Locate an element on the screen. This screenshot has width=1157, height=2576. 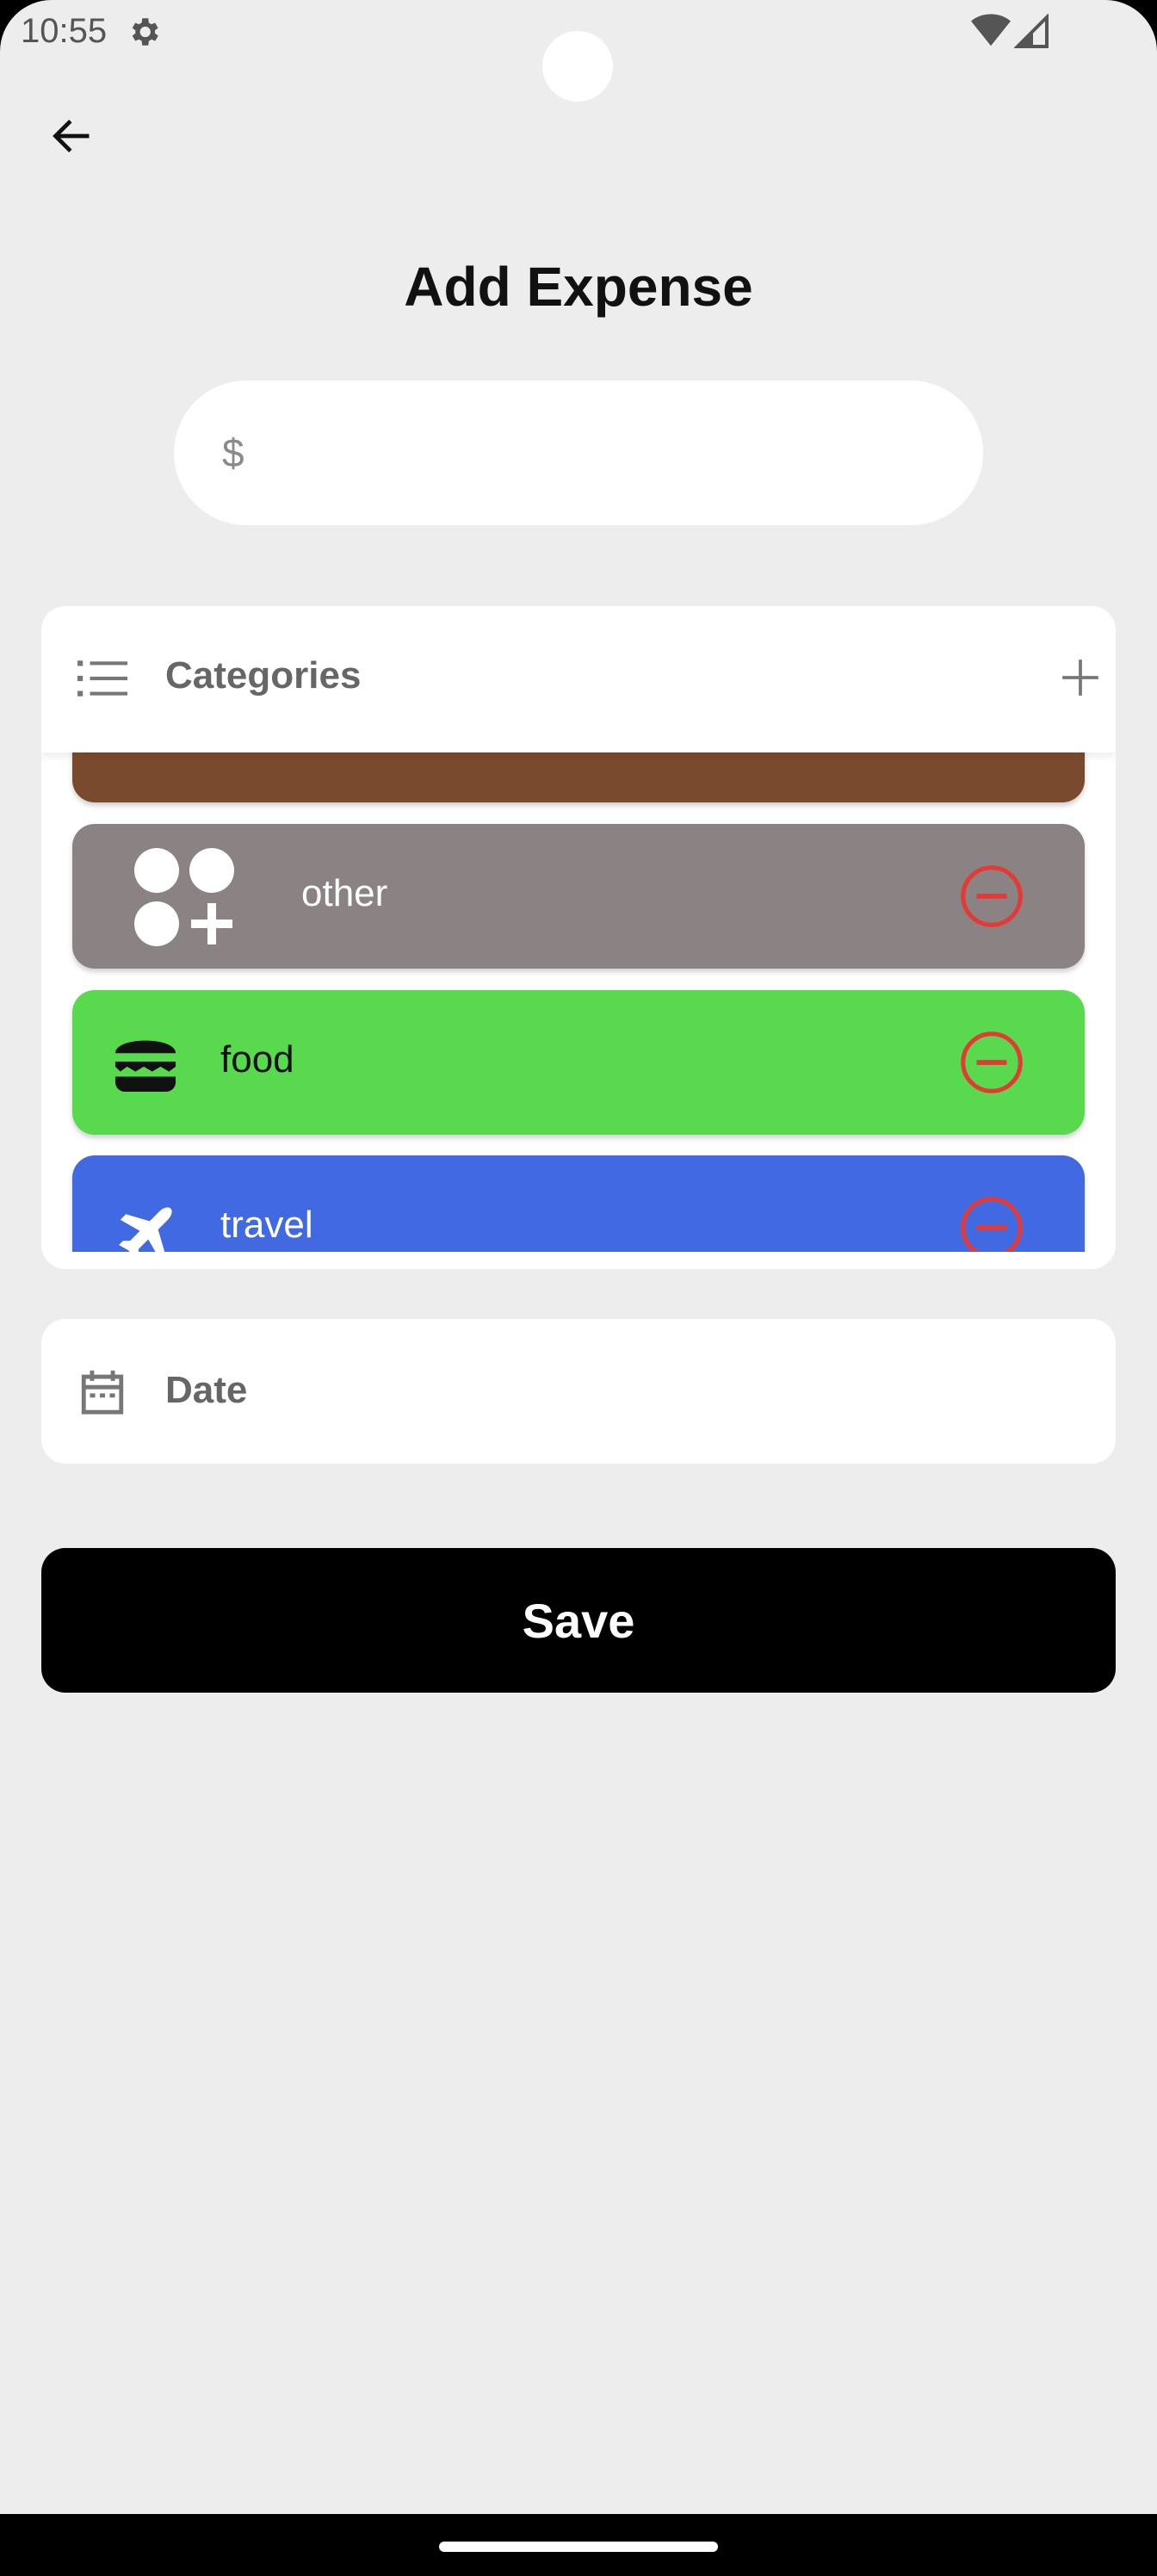
amount-field: $ is located at coordinates (579, 453).